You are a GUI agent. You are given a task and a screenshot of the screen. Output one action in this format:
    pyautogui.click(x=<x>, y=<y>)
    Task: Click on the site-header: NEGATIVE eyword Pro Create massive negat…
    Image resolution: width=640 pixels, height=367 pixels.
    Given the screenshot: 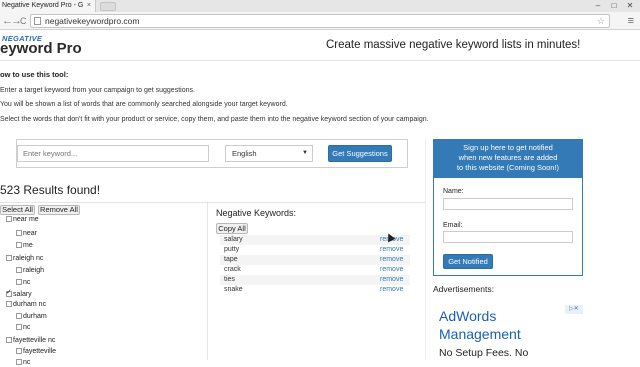 What is the action you would take?
    pyautogui.click(x=320, y=46)
    